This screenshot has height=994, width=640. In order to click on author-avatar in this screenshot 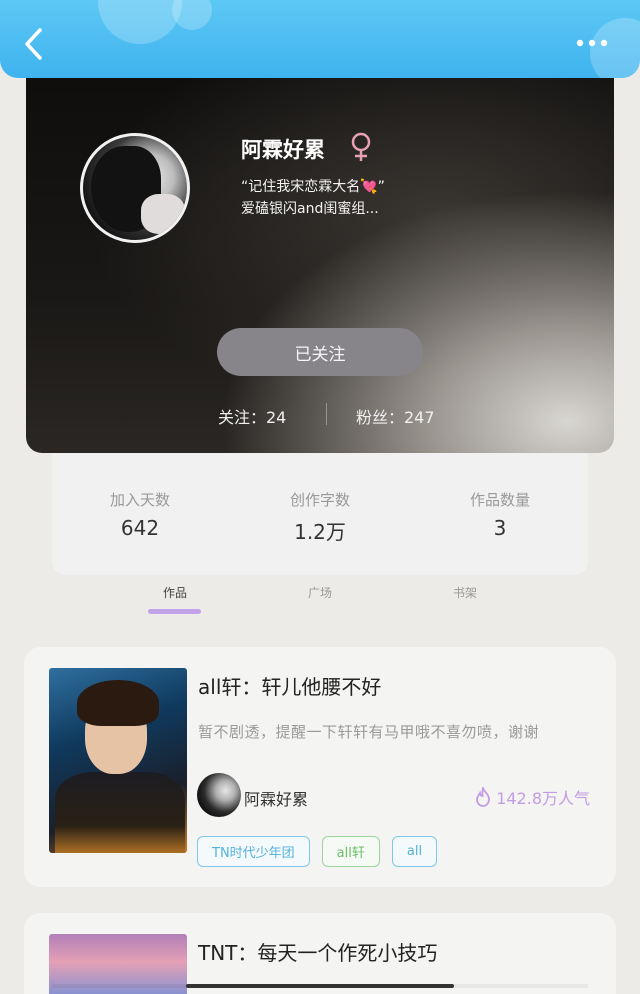, I will do `click(219, 795)`.